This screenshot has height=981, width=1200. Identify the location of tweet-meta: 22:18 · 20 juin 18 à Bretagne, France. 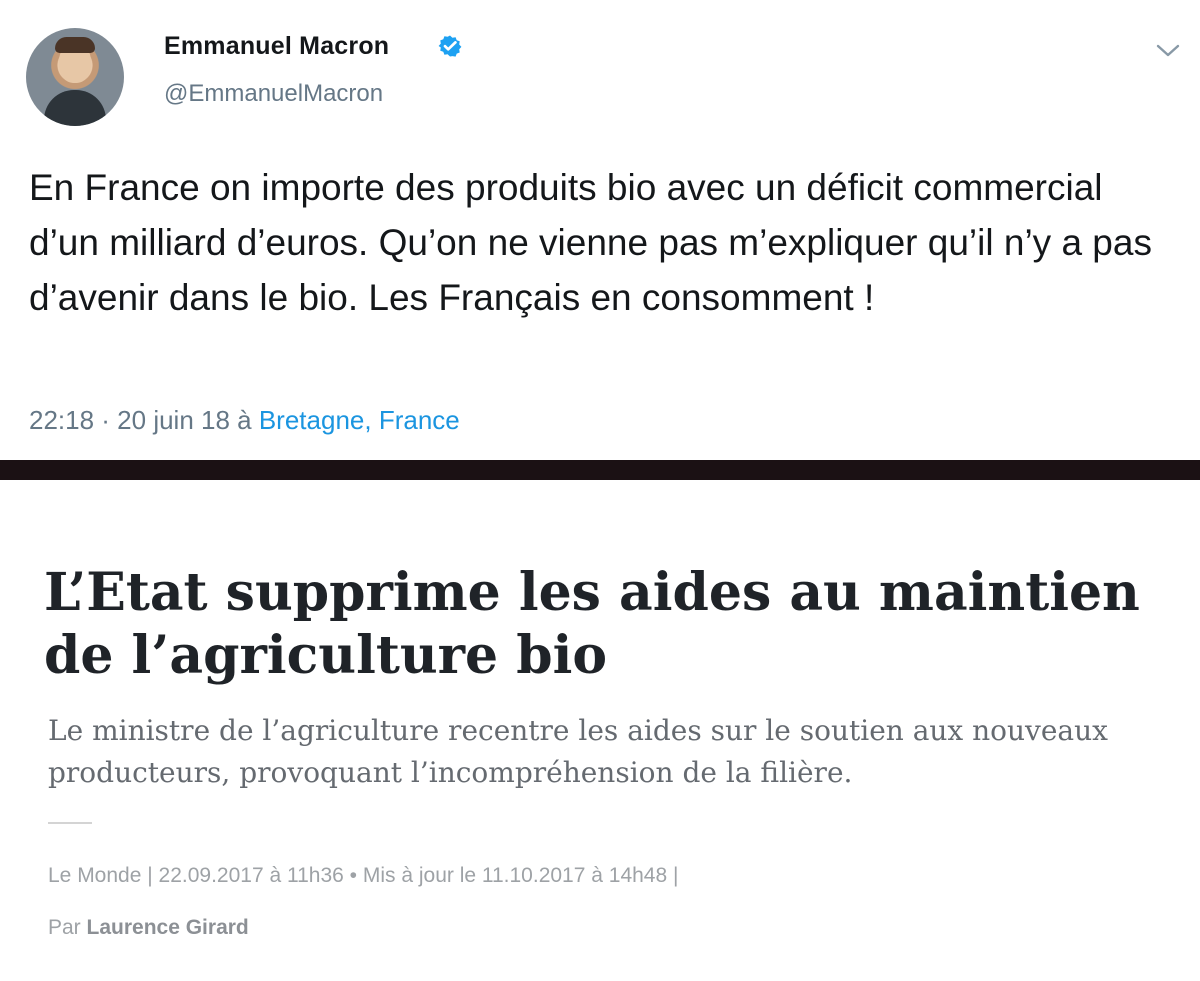
(244, 420).